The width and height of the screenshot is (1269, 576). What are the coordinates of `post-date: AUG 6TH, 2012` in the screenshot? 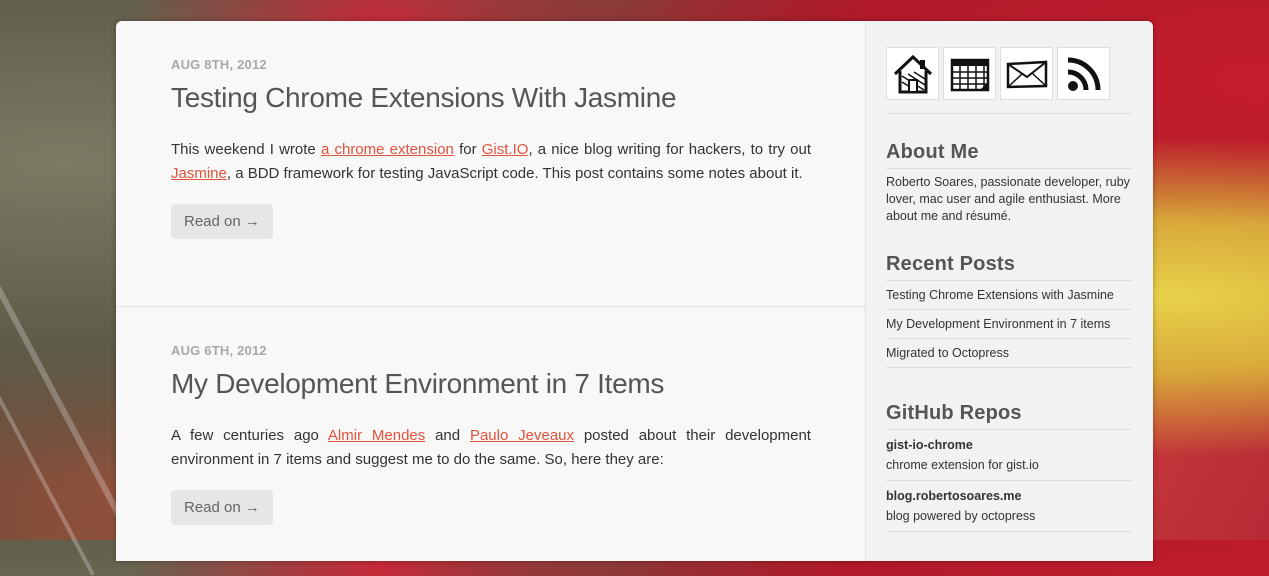 It's located at (219, 350).